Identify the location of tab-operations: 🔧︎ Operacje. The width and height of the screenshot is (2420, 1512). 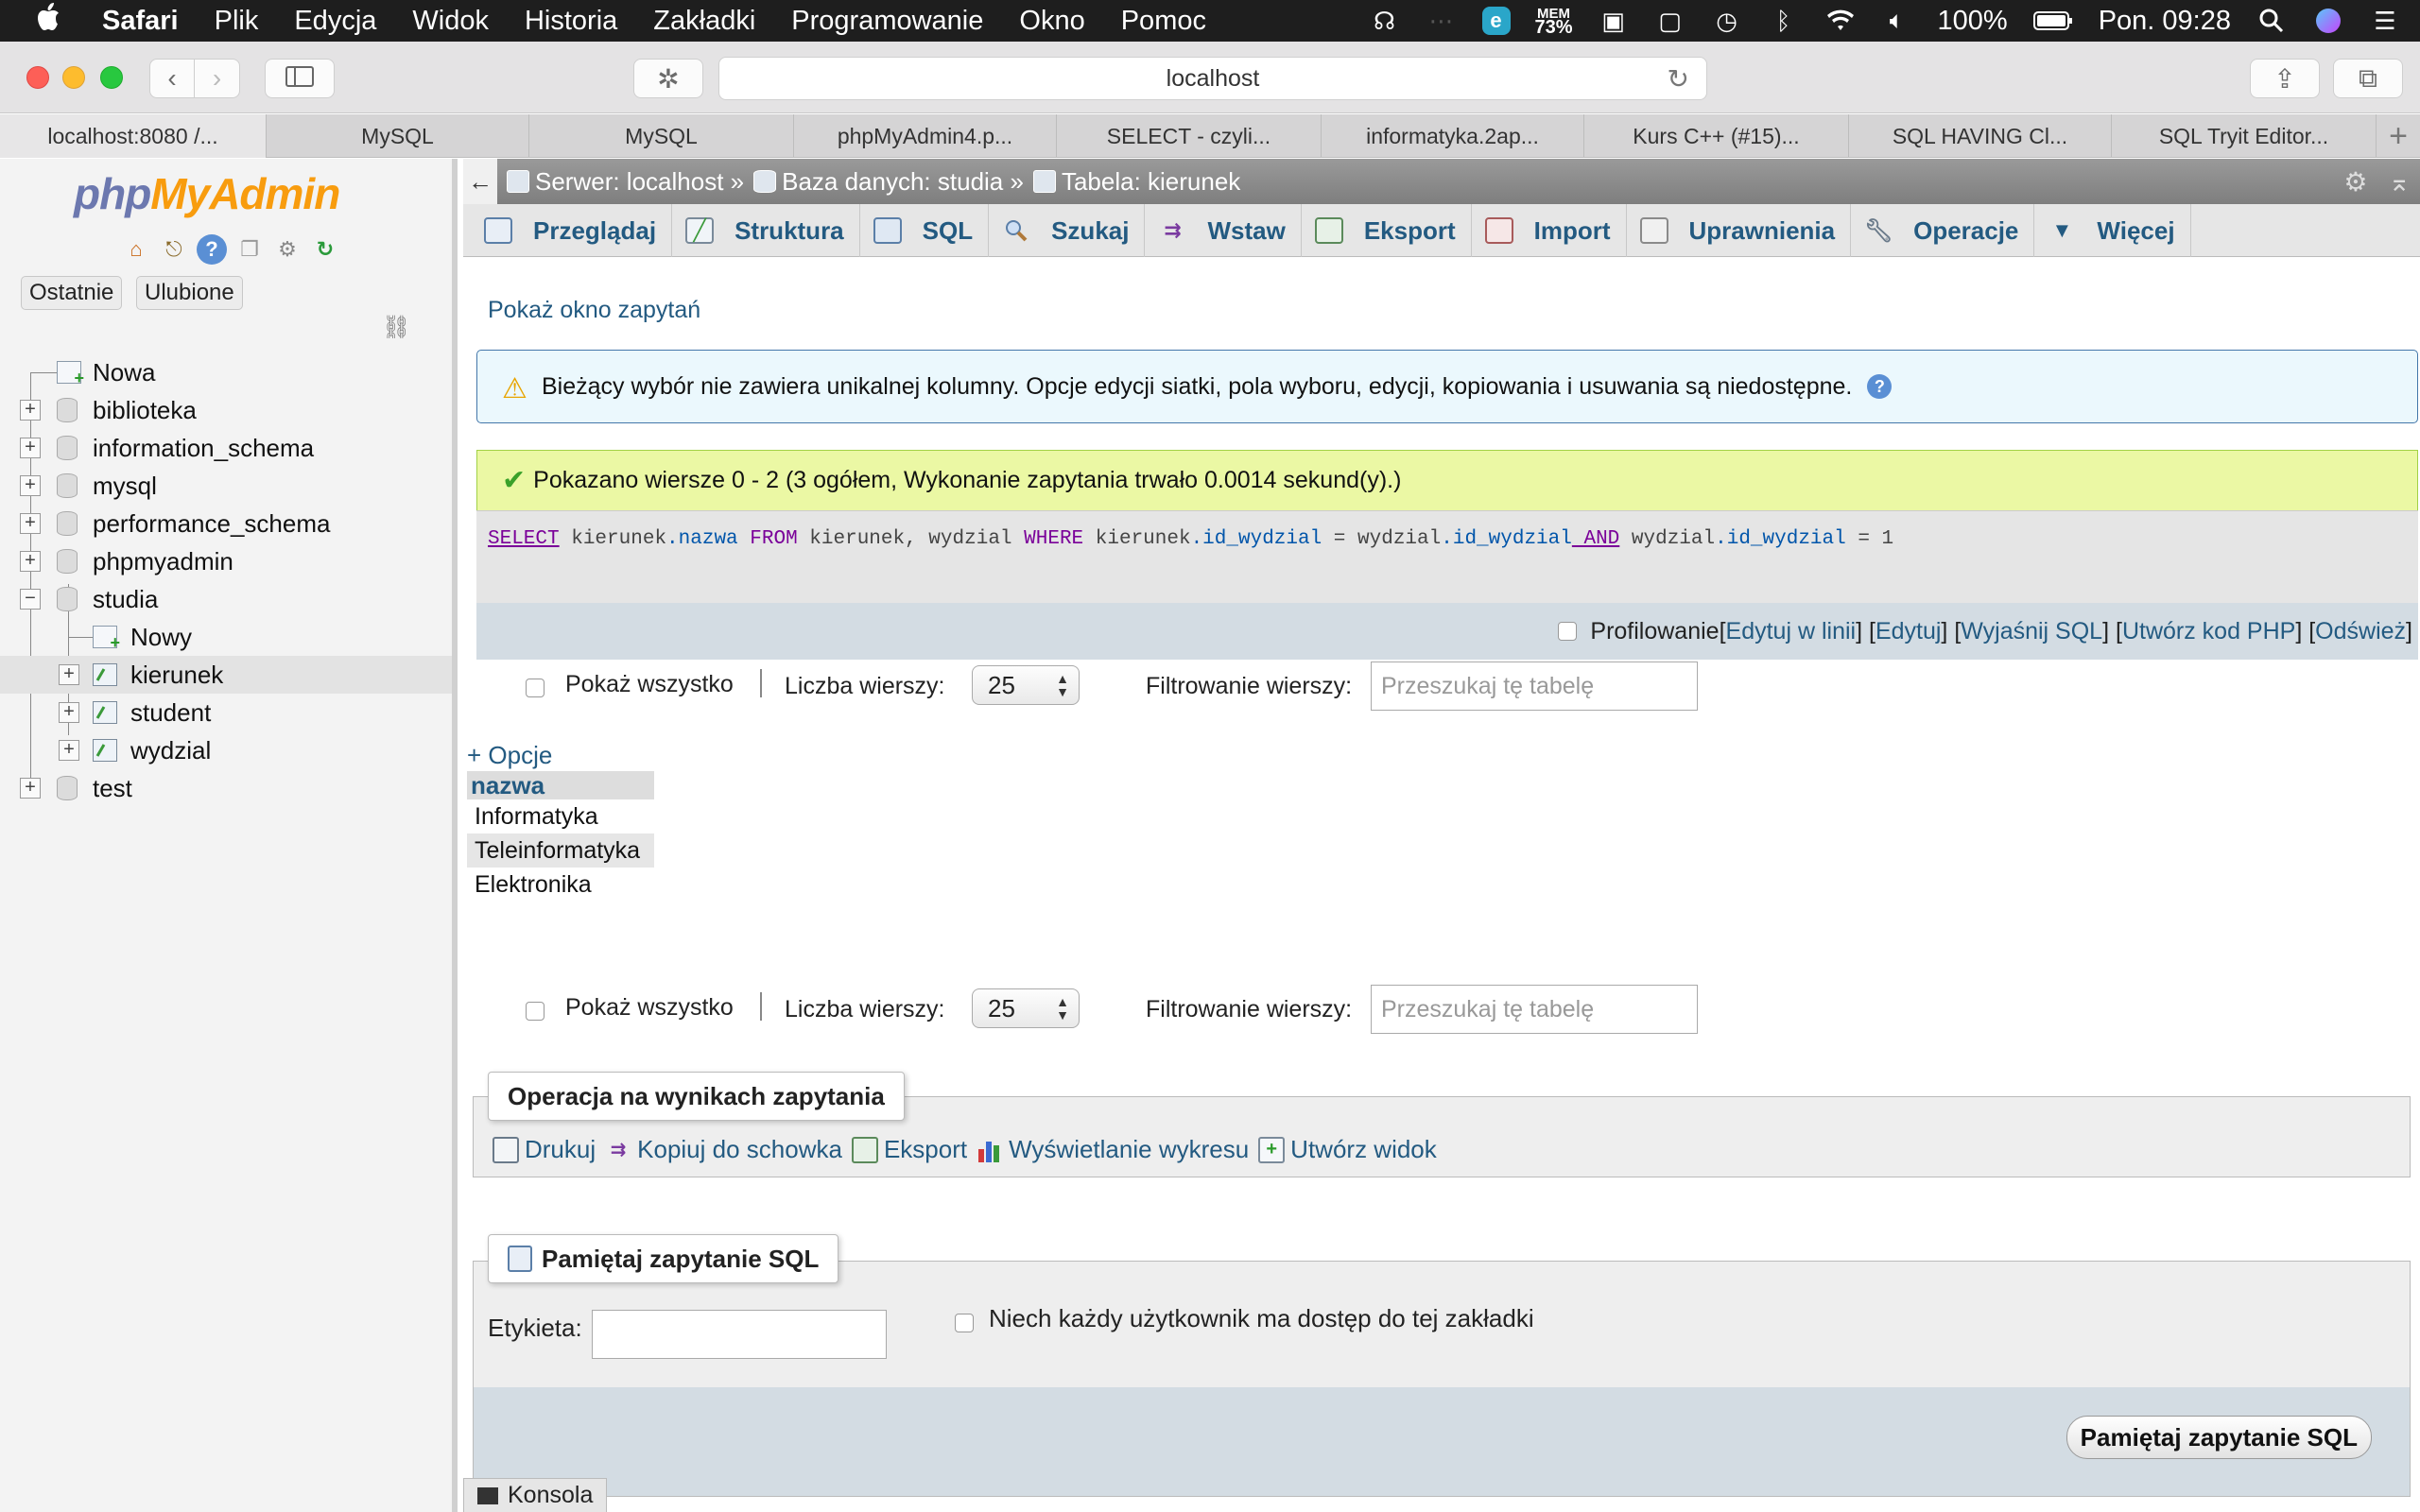
(1943, 230).